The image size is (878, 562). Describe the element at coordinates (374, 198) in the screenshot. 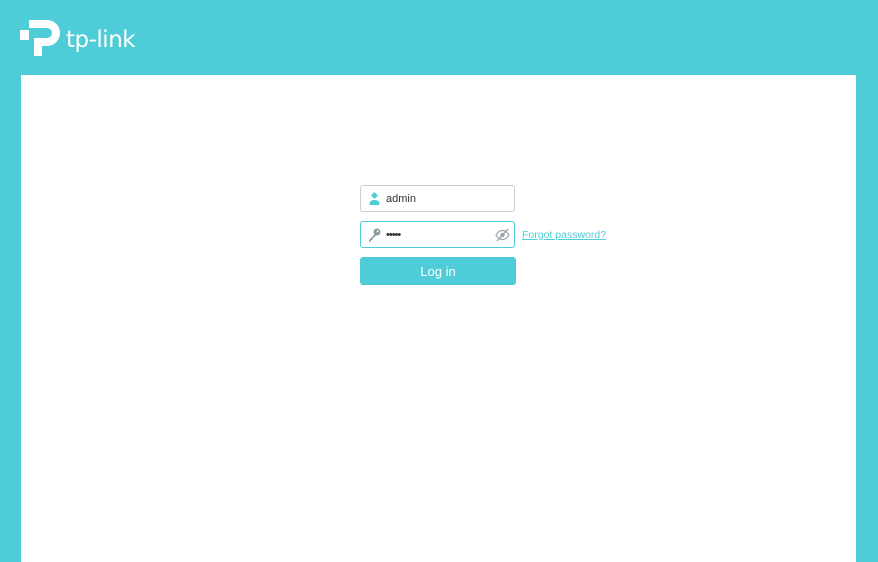

I see `user-icon` at that location.